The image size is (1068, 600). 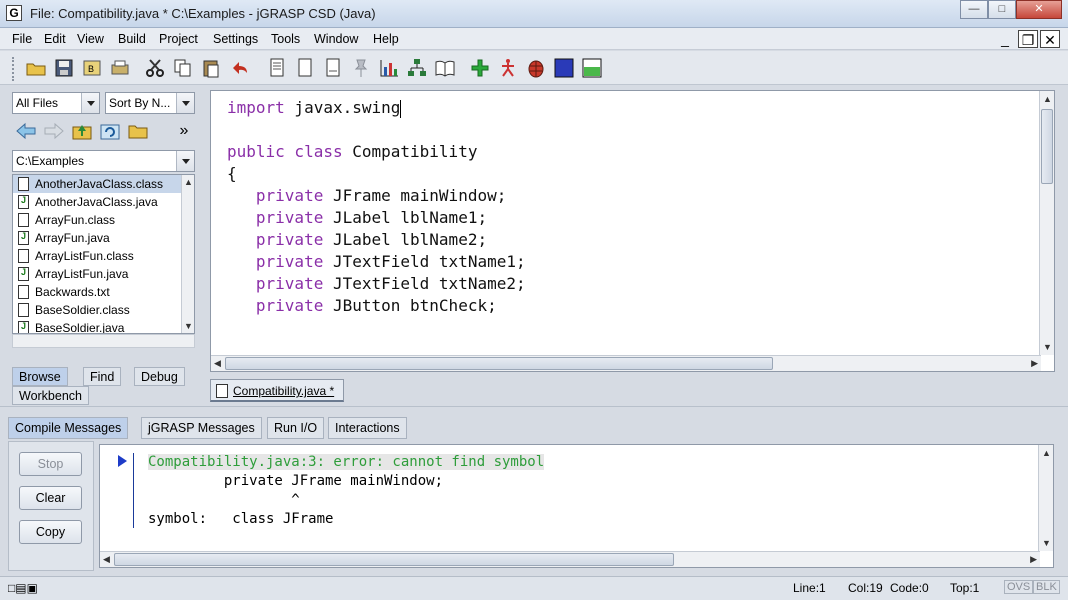 What do you see at coordinates (50, 498) in the screenshot?
I see `clear-button: Clear` at bounding box center [50, 498].